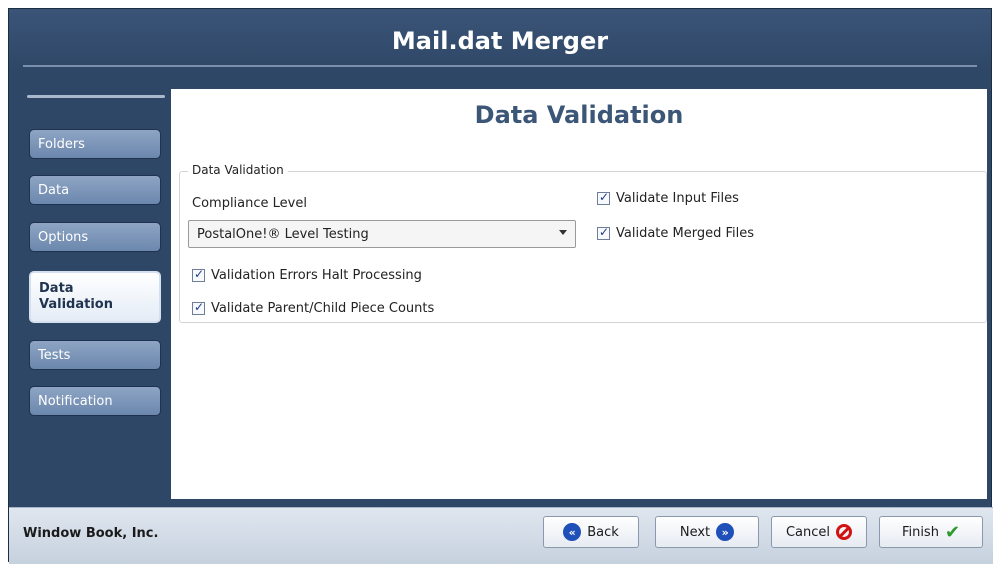 The width and height of the screenshot is (996, 567). I want to click on validate-merged-files-option: ✓ Validate Merged Files, so click(676, 233).